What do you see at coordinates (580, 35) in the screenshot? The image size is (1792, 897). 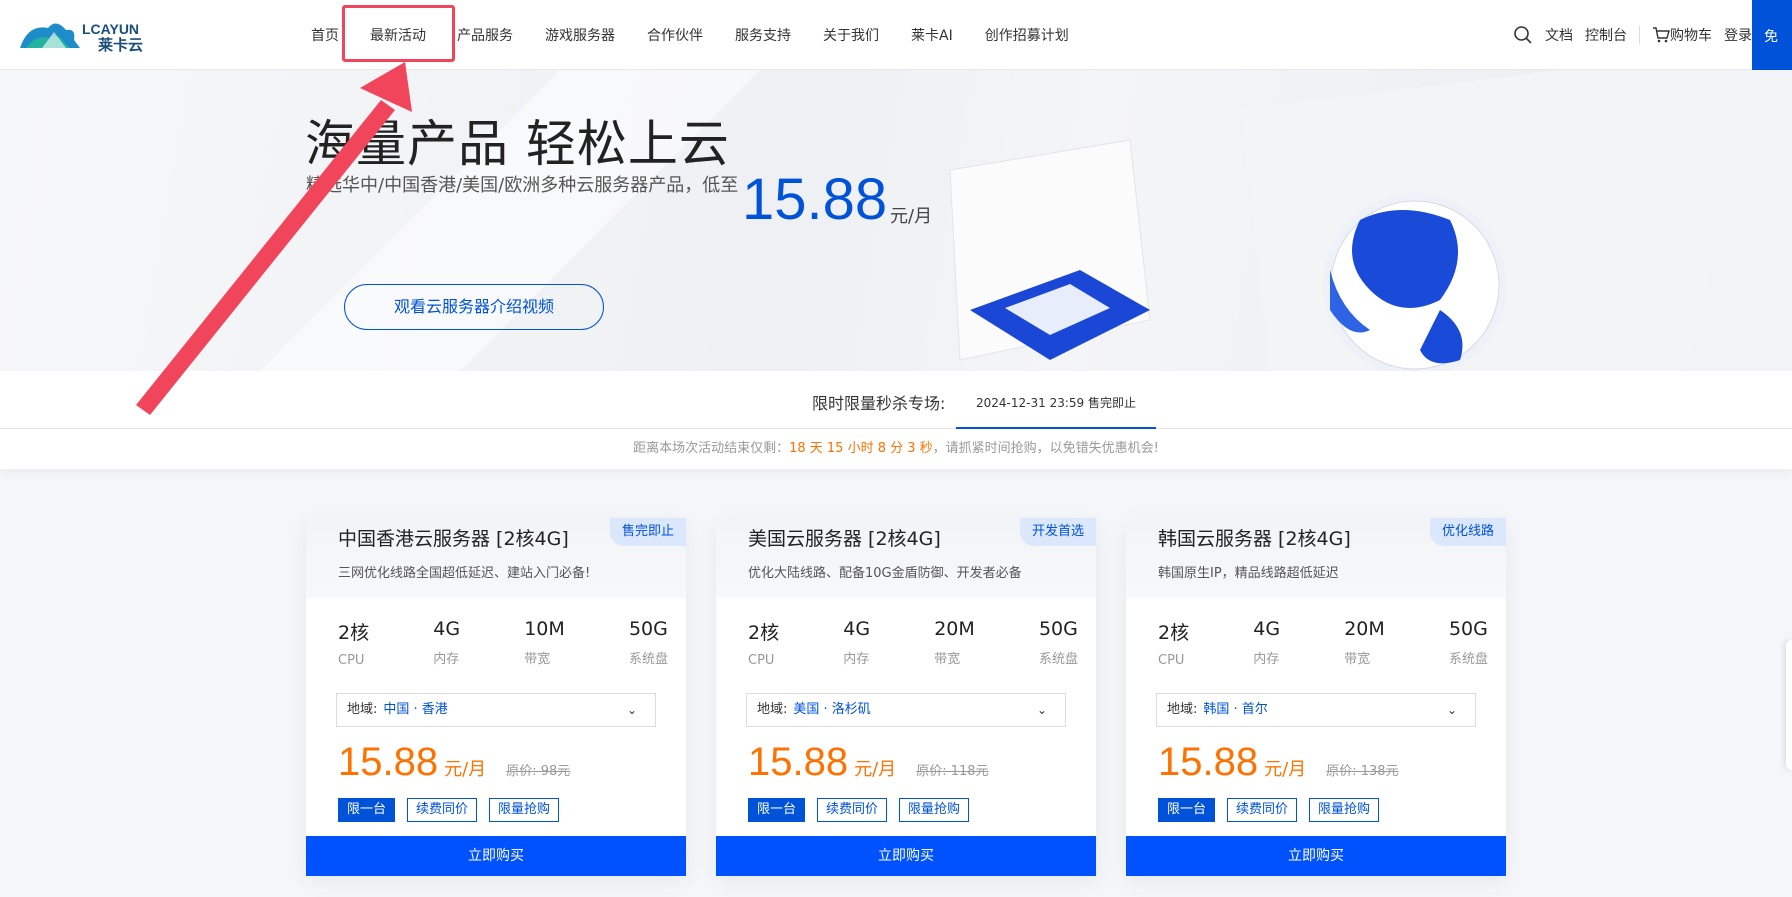 I see `nav-game-servers: 游戏服务器` at bounding box center [580, 35].